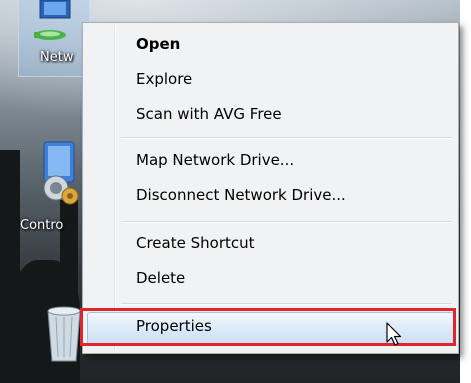 This screenshot has width=471, height=383. What do you see at coordinates (209, 114) in the screenshot?
I see `menu-item-scan-avg: Scan with AVG Free` at bounding box center [209, 114].